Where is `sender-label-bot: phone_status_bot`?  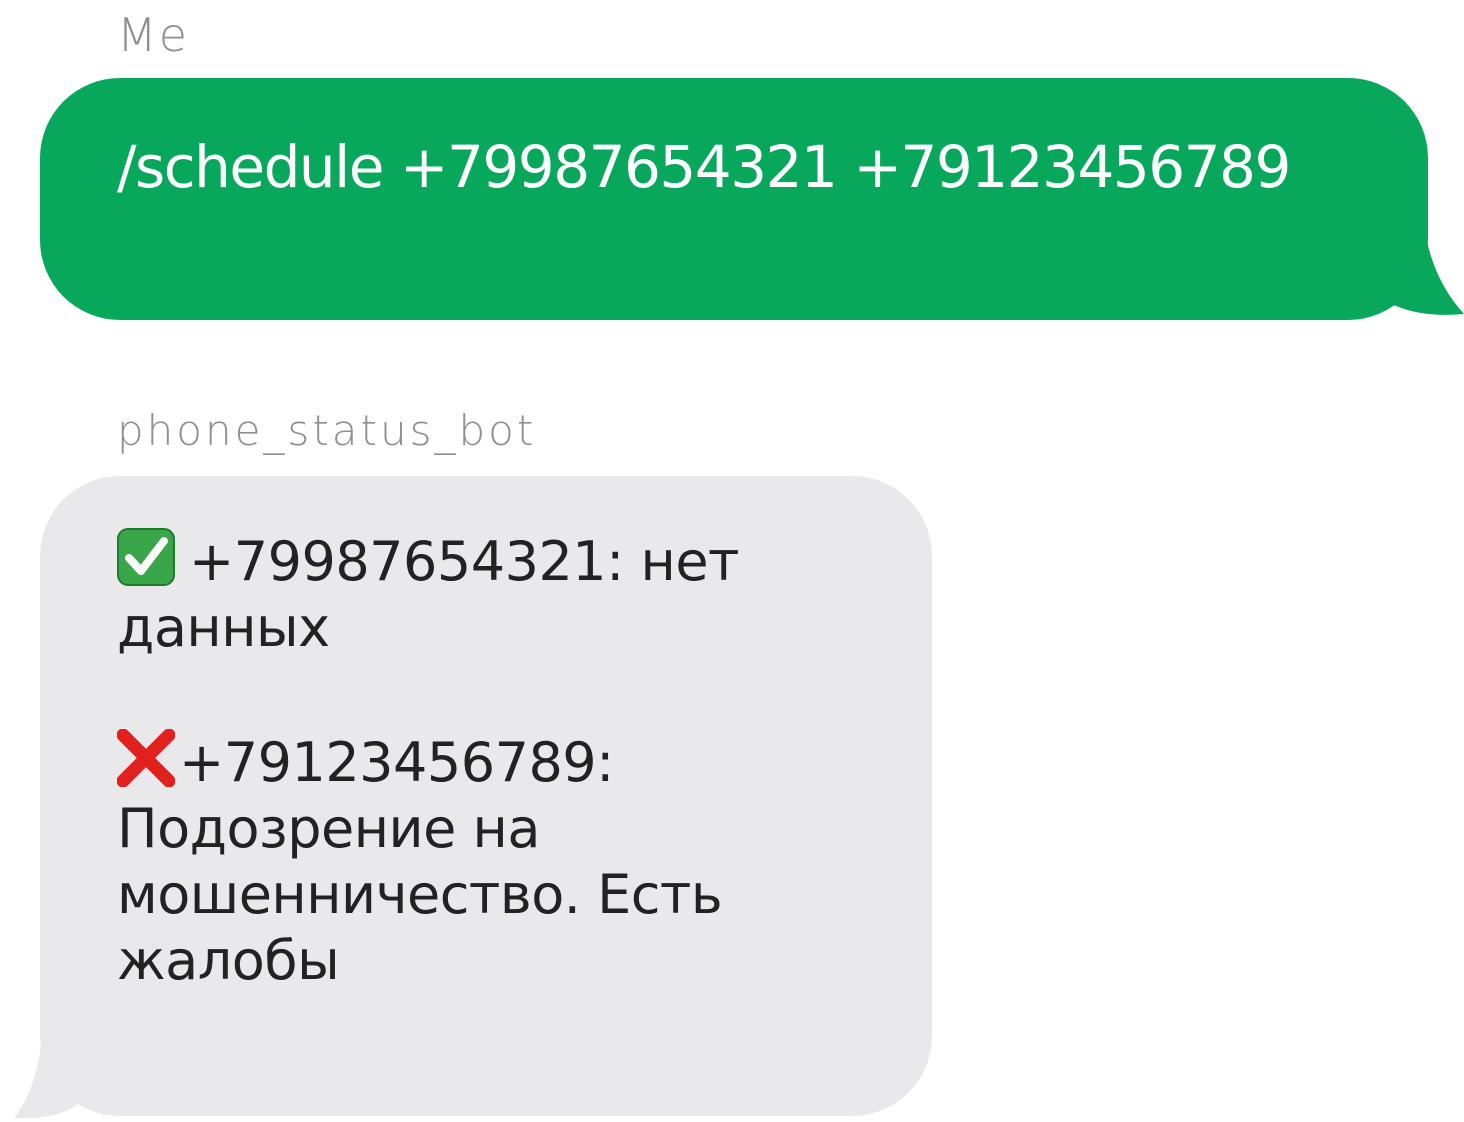 sender-label-bot: phone_status_bot is located at coordinates (327, 430).